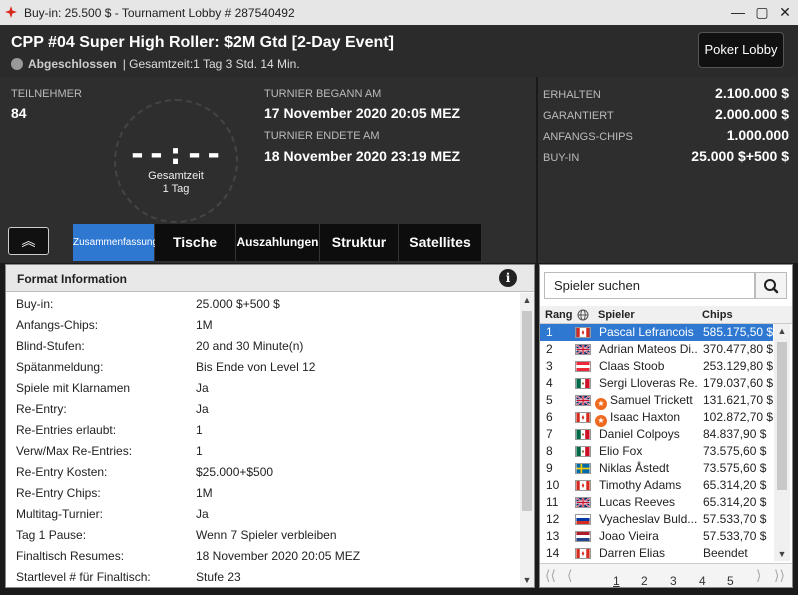  Describe the element at coordinates (250, 346) in the screenshot. I see `format-row-value: 20 and 30 Minute(n)` at that location.